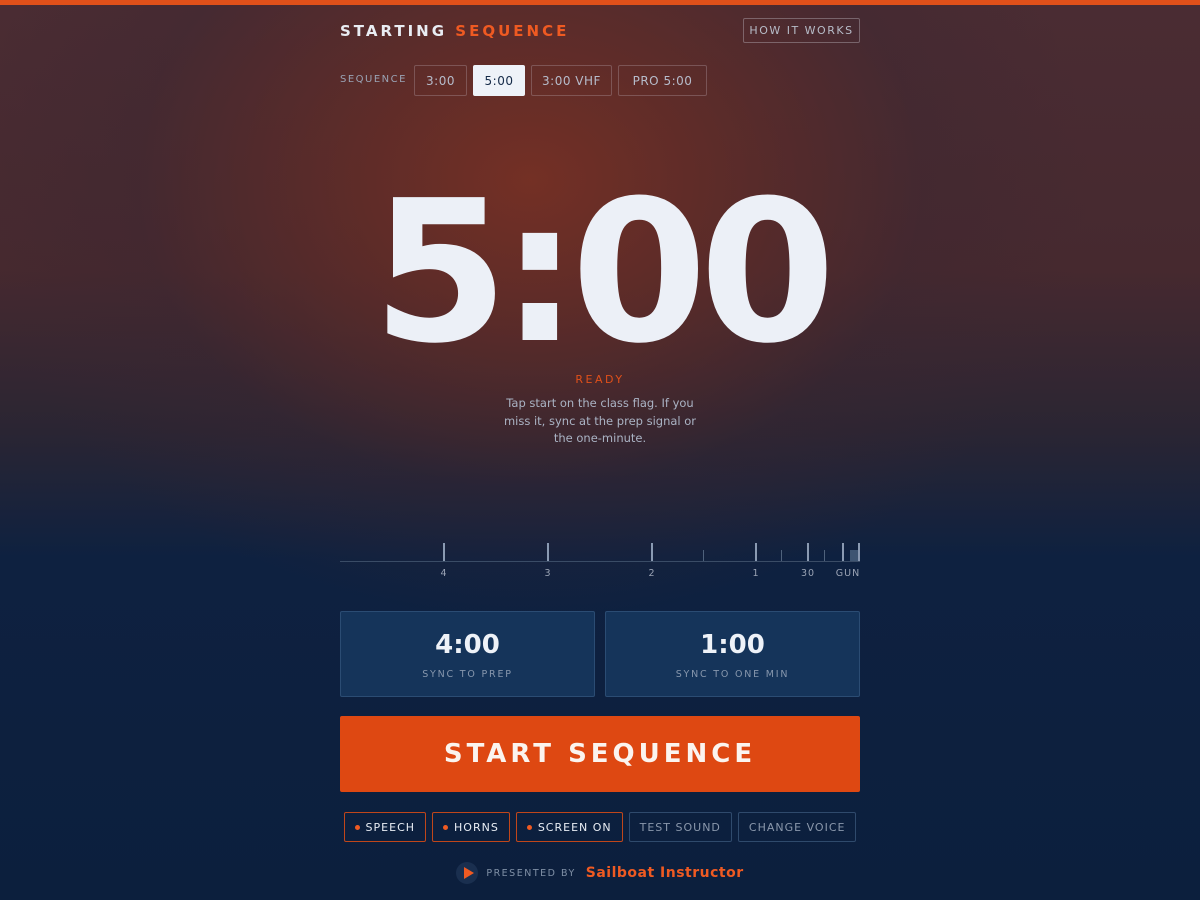 Image resolution: width=1200 pixels, height=900 pixels. Describe the element at coordinates (571, 80) in the screenshot. I see `sequence-option-3-00-vhf: 3:00 VHF` at that location.